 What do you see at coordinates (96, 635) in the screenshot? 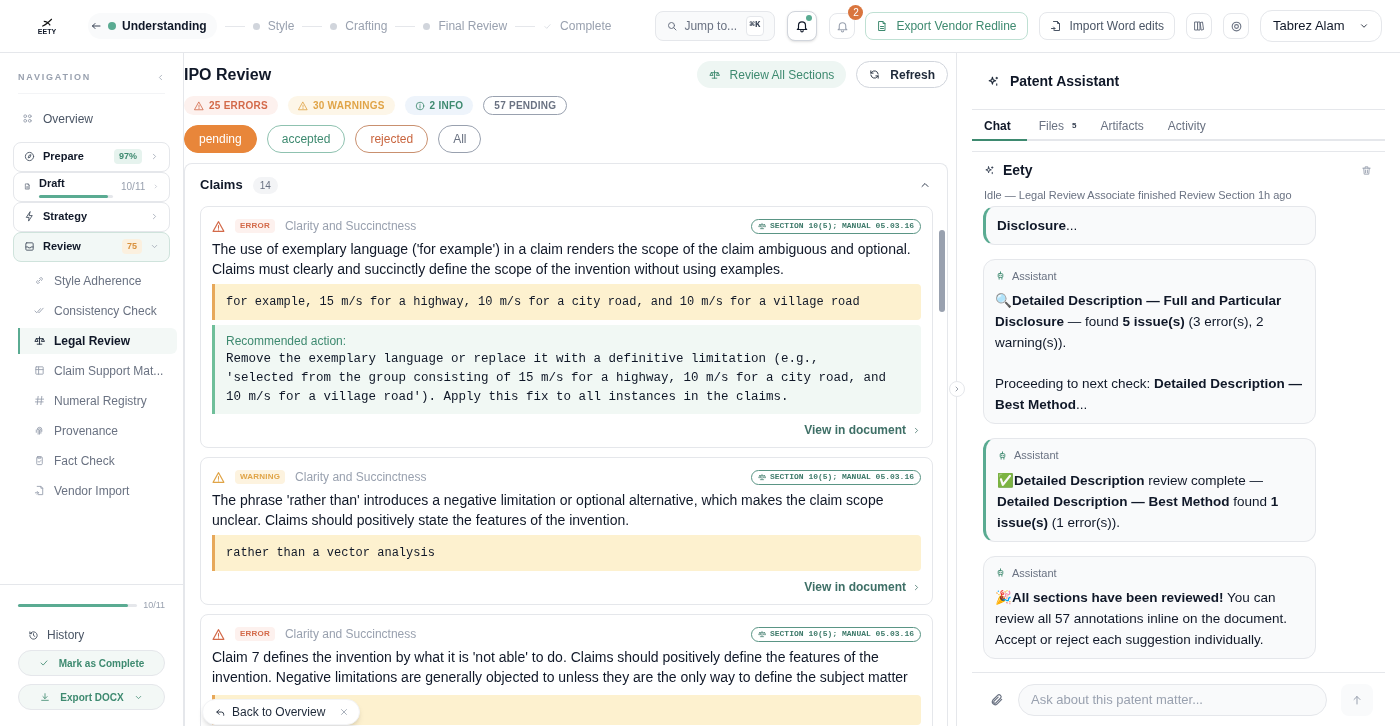
I see `history-link: History` at bounding box center [96, 635].